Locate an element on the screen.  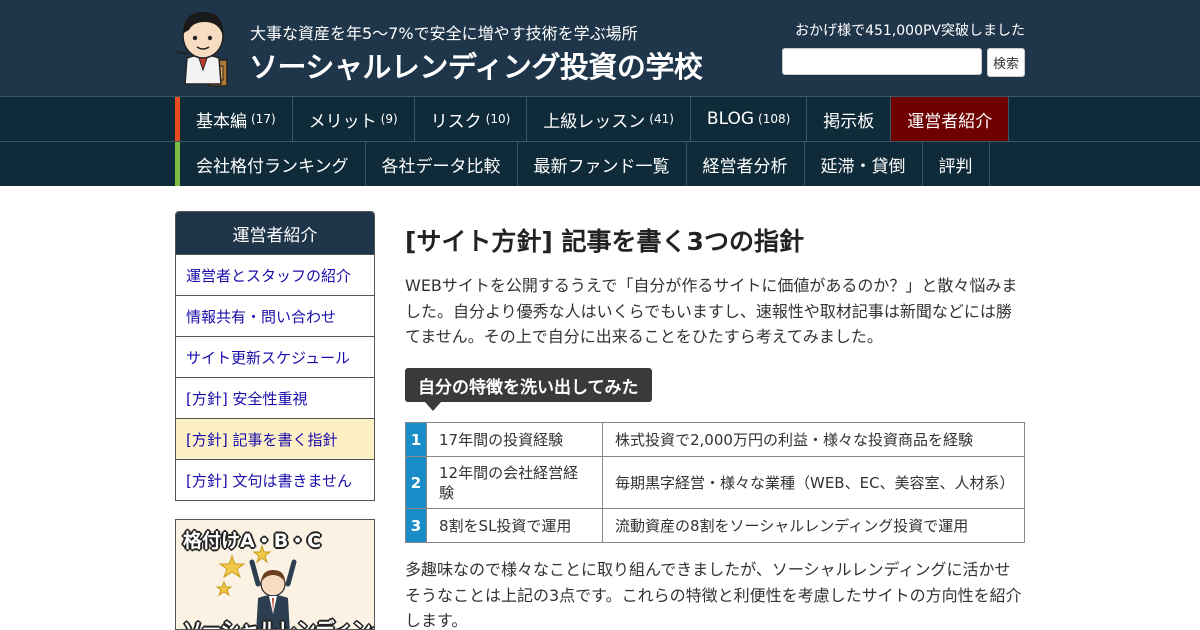
nav-item-count: (9) is located at coordinates (389, 119).